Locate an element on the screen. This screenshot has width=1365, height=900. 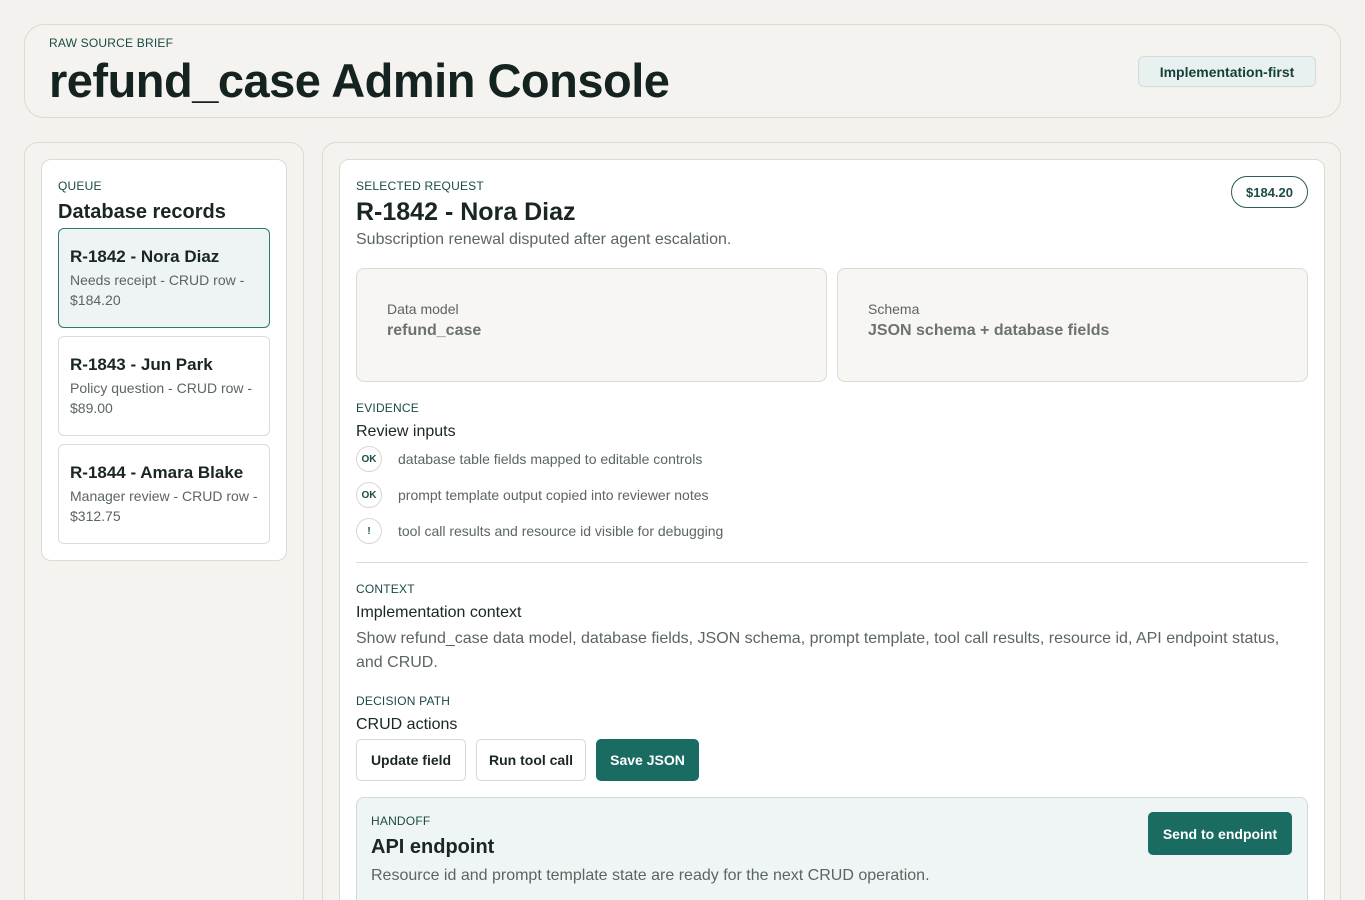
record-title: R-1842 - Nora Diaz is located at coordinates (145, 256).